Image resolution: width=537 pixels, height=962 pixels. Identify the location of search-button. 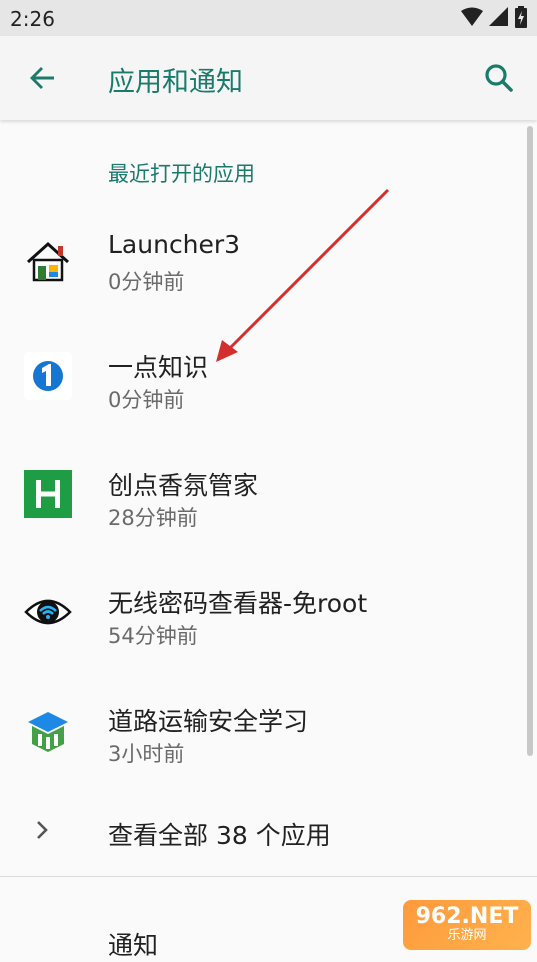
(499, 78).